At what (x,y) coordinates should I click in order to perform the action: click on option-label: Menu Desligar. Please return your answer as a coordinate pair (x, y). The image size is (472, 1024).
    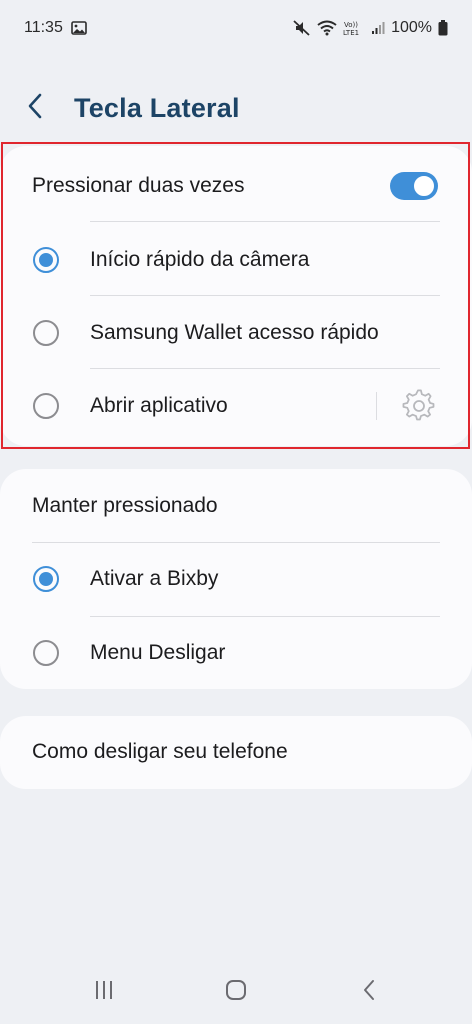
    Looking at the image, I should click on (158, 652).